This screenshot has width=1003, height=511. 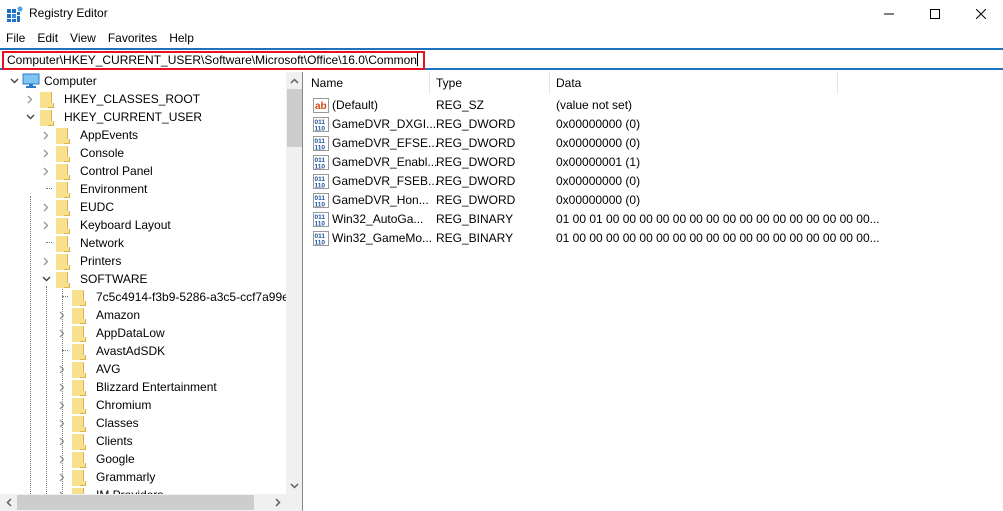 What do you see at coordinates (367, 83) in the screenshot?
I see `column-header-name: Name` at bounding box center [367, 83].